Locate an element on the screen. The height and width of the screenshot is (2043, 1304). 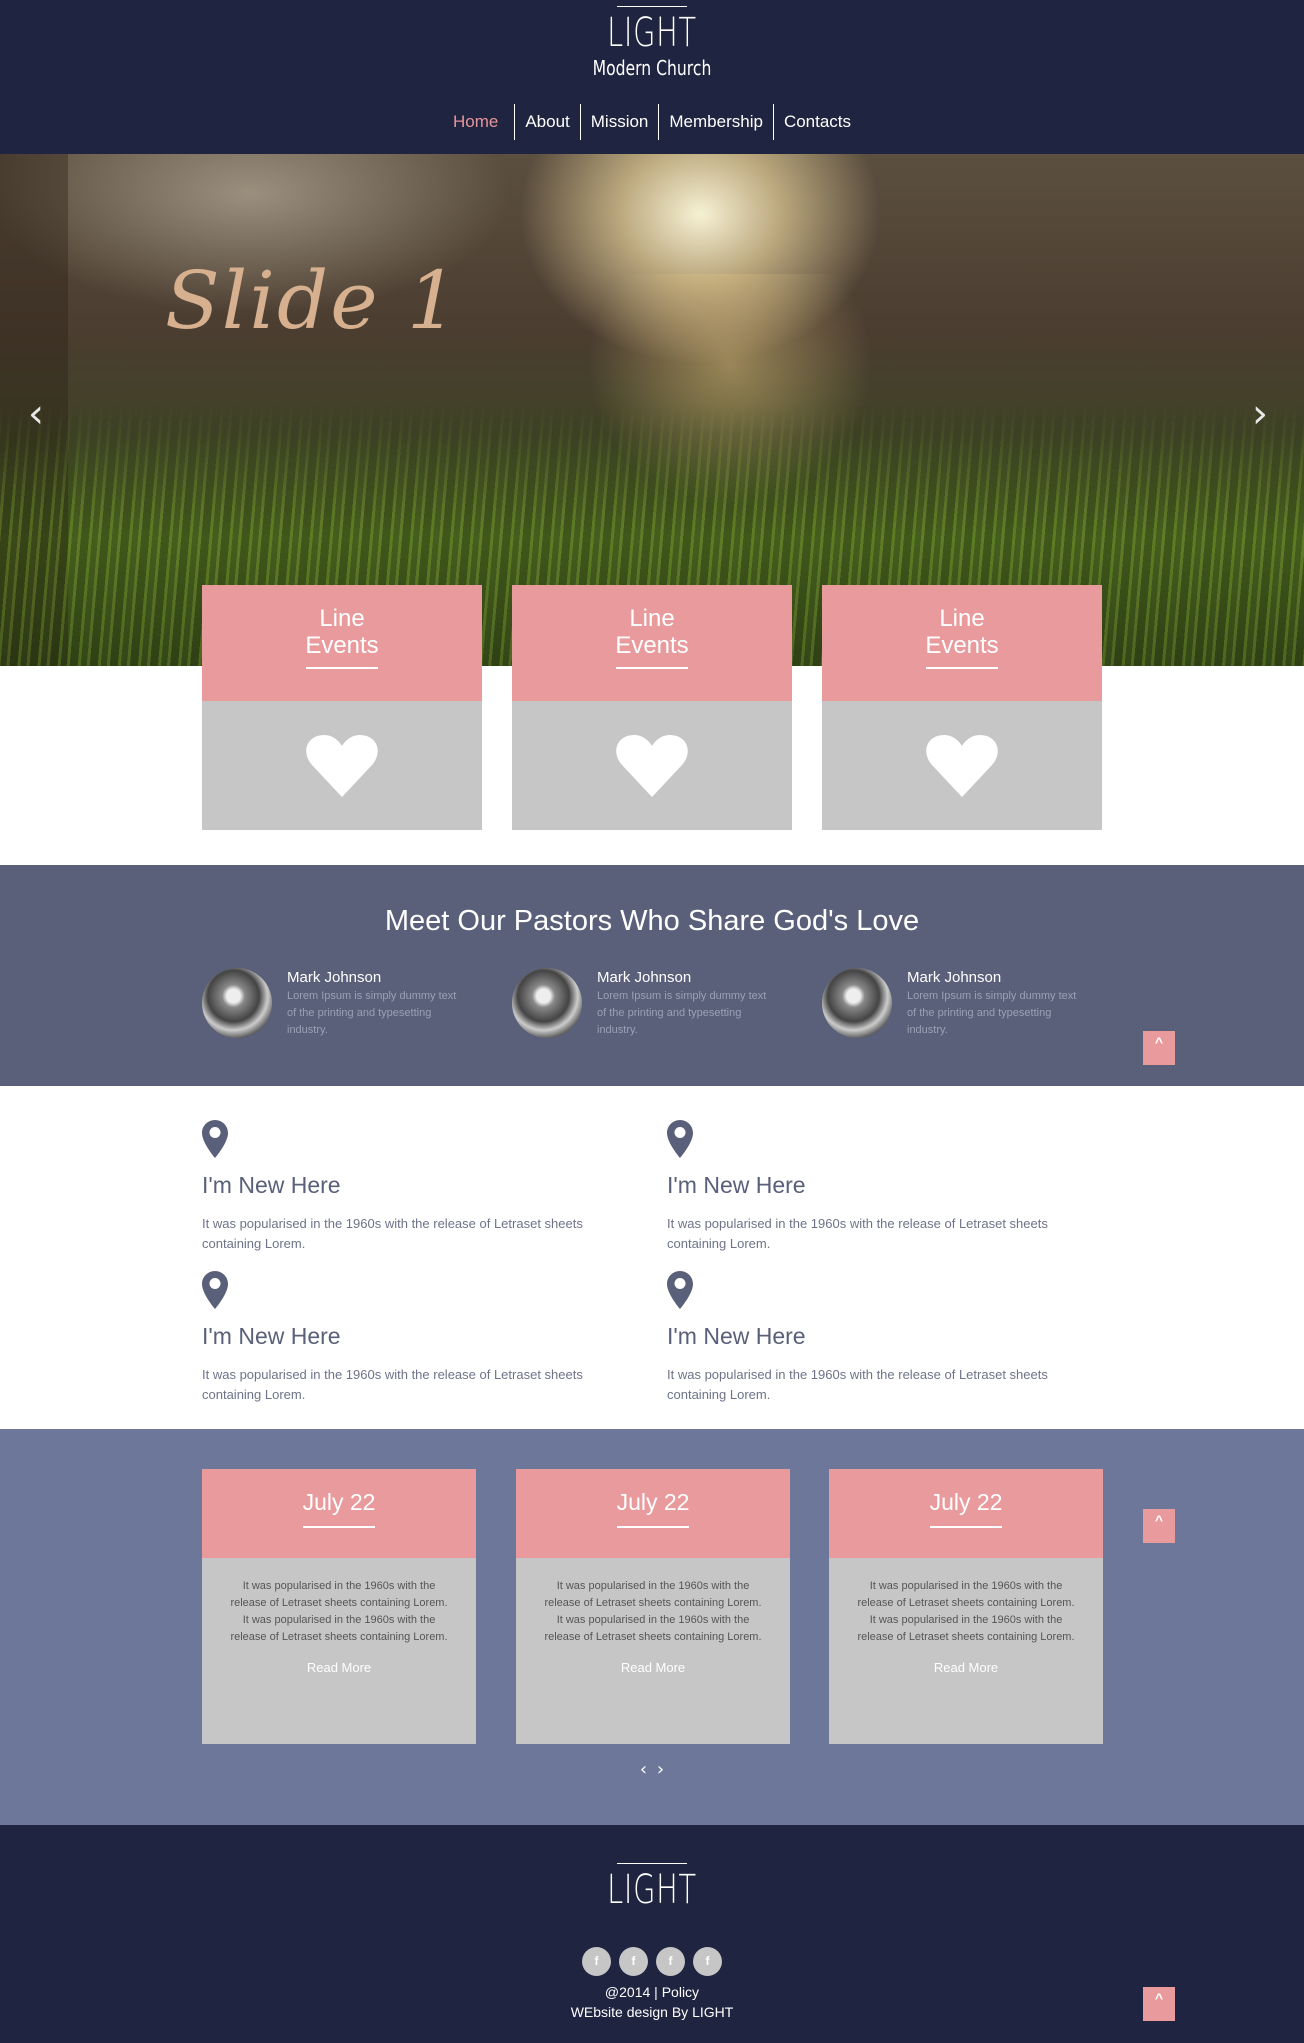
footer-logo: LIGHT is located at coordinates (652, 1887).